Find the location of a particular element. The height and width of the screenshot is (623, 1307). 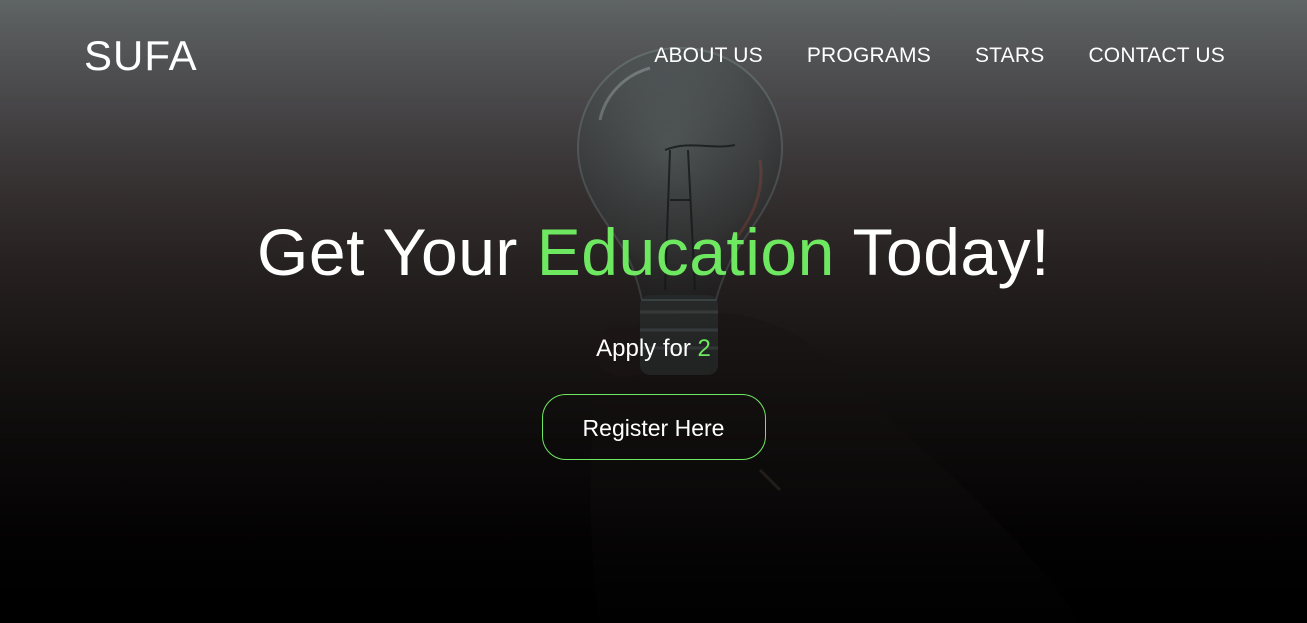

nav-links: ABOUT US PROGRAMS STARS CONTACT US is located at coordinates (939, 56).